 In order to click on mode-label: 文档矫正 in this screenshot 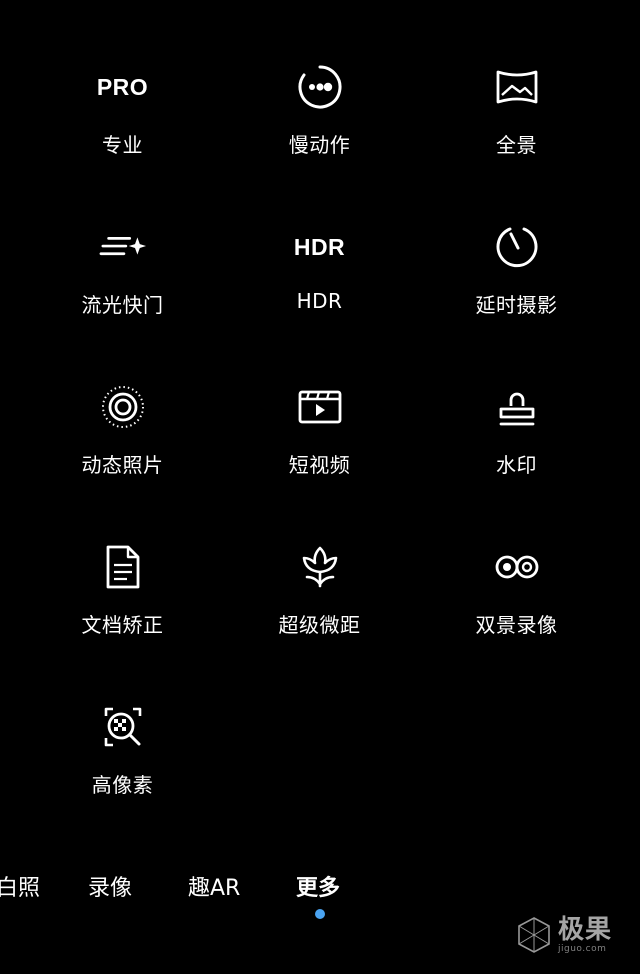, I will do `click(122, 625)`.